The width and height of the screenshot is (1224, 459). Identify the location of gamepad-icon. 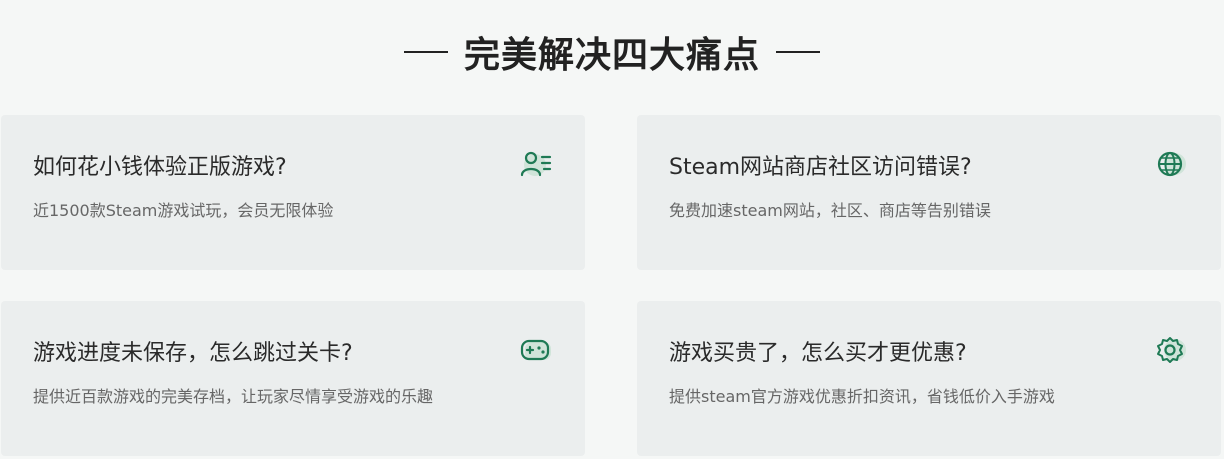
(536, 350).